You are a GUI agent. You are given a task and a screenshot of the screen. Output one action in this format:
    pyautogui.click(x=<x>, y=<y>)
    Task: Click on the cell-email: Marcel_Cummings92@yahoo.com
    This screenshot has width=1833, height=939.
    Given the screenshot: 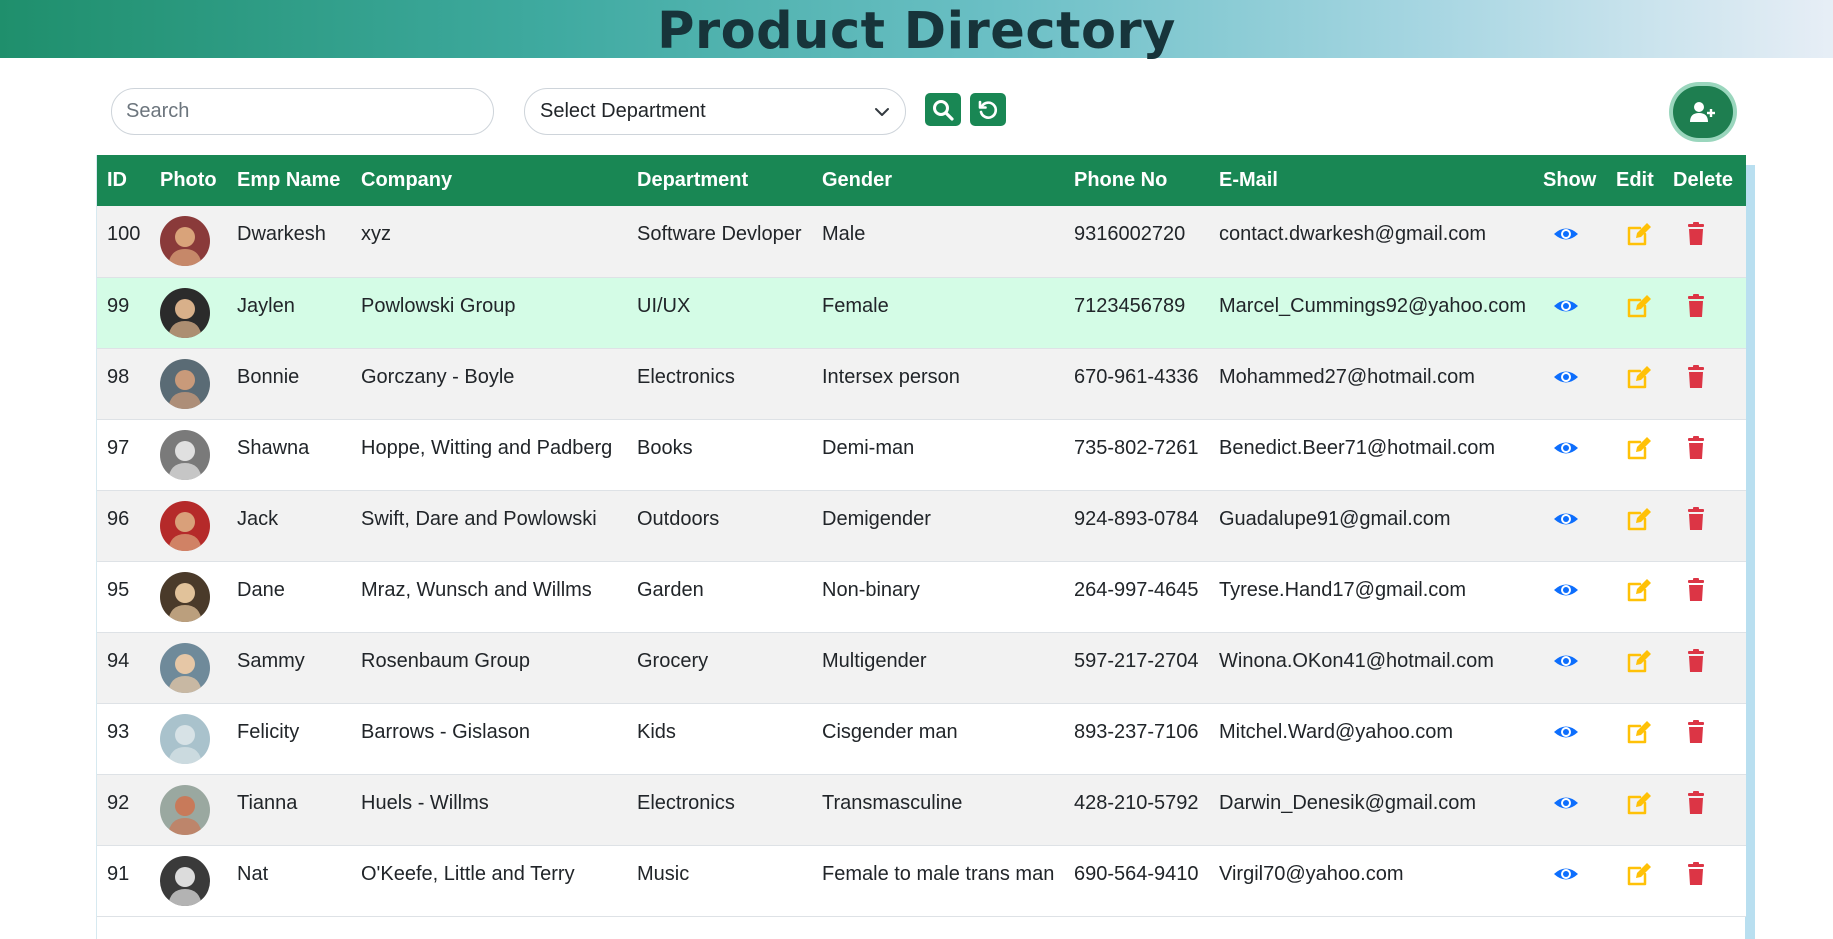 What is the action you would take?
    pyautogui.click(x=1371, y=313)
    